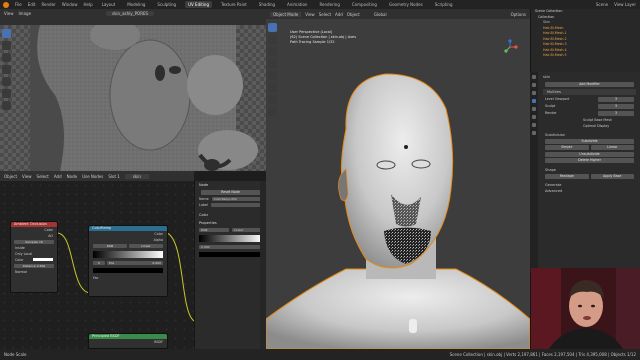 The image size is (640, 360). Describe the element at coordinates (230, 254) in the screenshot. I see `npanel-color-swatch` at that location.